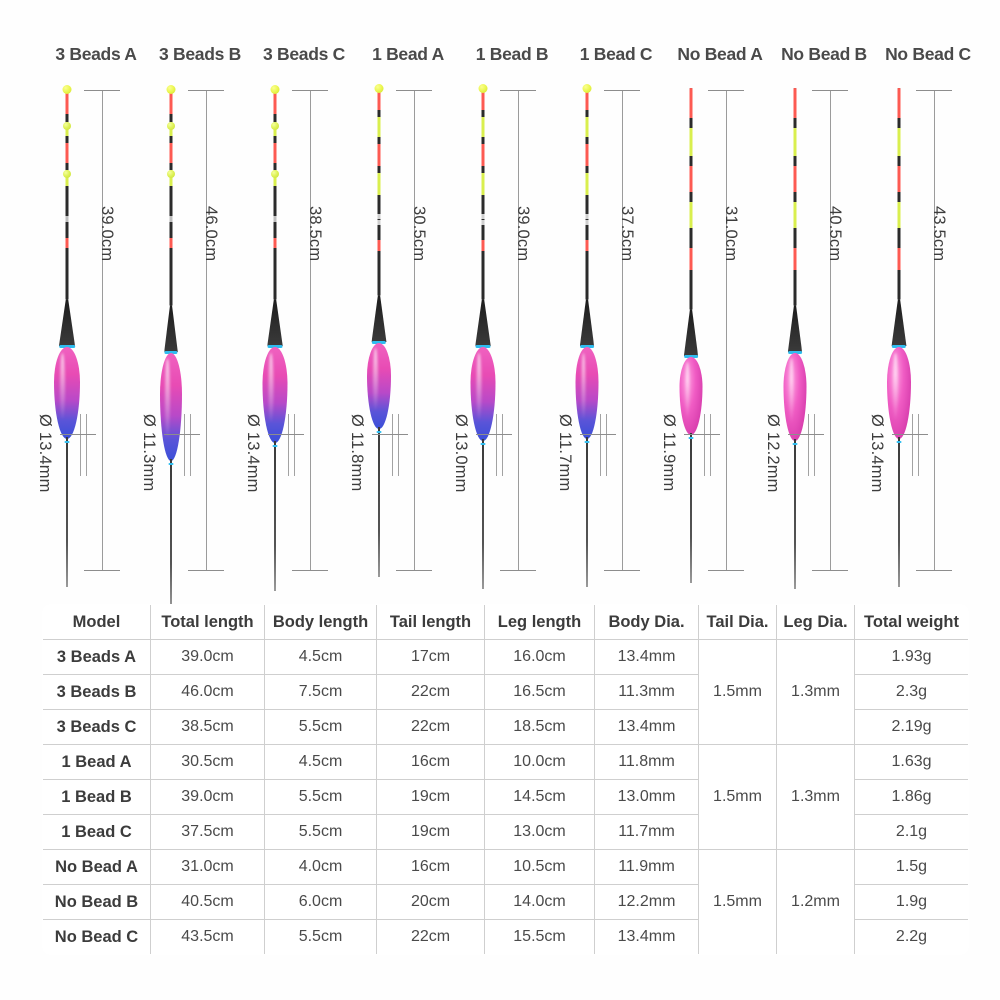 This screenshot has width=1000, height=1000. What do you see at coordinates (911, 762) in the screenshot?
I see `cell-total-weight: 1.63g` at bounding box center [911, 762].